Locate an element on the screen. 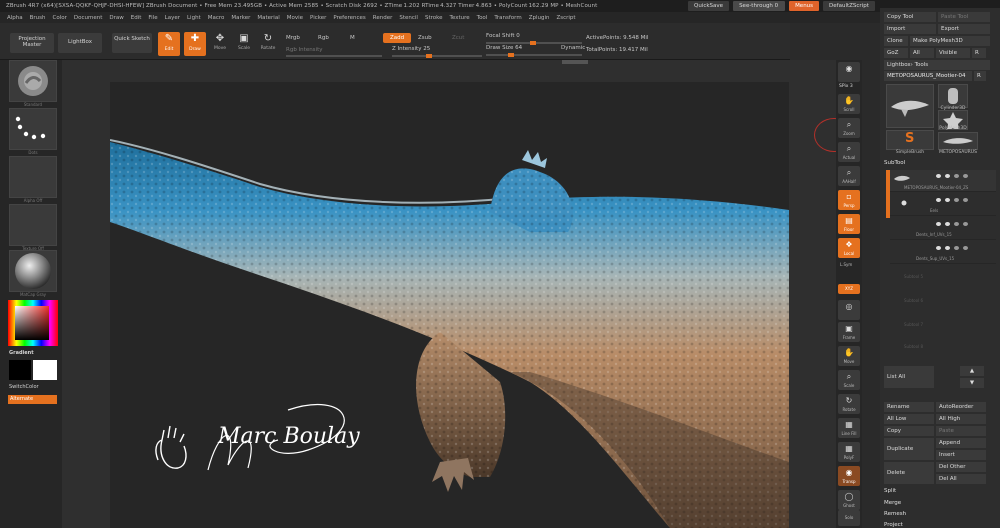  cylinder-tool-thumb is located at coordinates (953, 96).